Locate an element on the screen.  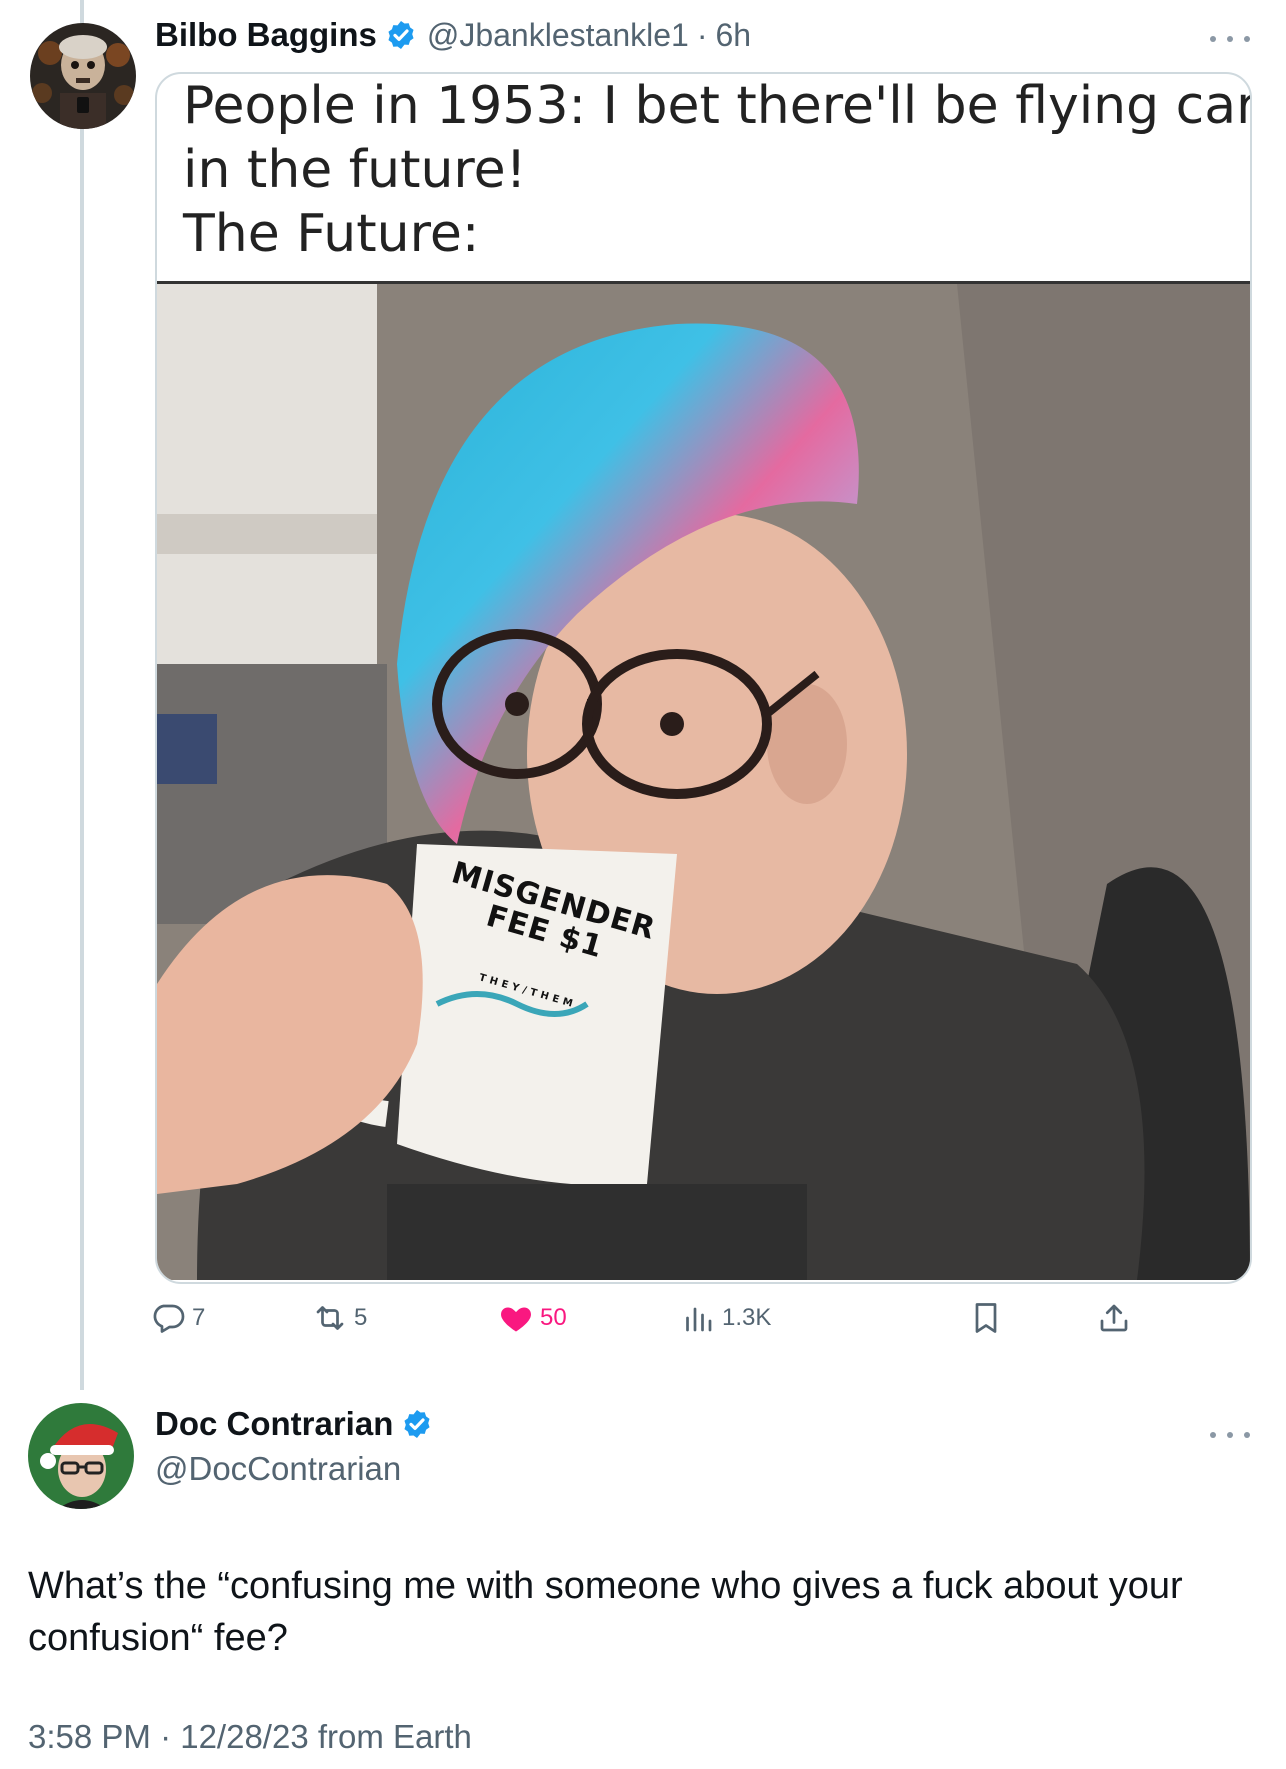
repost-icon is located at coordinates (330, 1318).